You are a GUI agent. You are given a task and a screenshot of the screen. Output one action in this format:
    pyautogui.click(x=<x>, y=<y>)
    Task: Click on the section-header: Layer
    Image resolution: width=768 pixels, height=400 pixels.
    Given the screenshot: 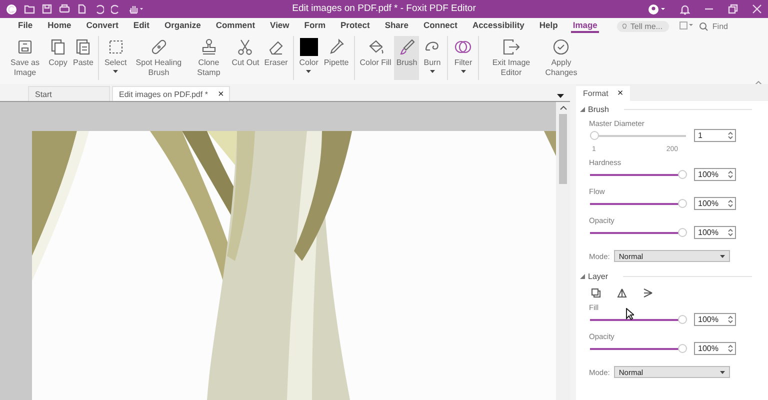 What is the action you would take?
    pyautogui.click(x=672, y=274)
    